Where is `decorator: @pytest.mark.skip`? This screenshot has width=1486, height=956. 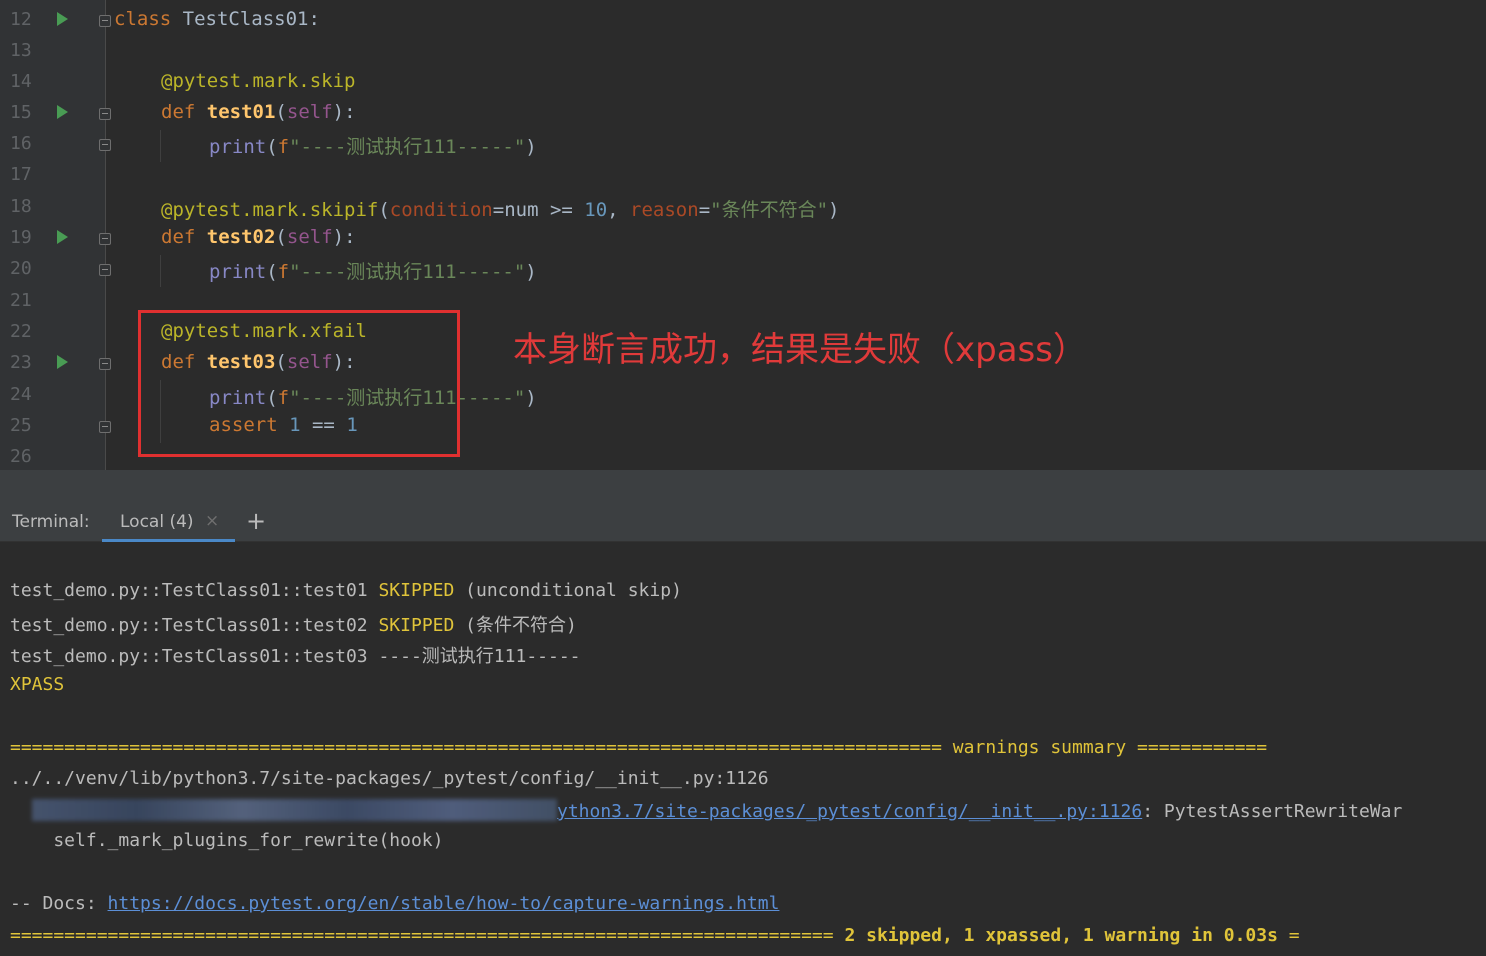 decorator: @pytest.mark.skip is located at coordinates (258, 81).